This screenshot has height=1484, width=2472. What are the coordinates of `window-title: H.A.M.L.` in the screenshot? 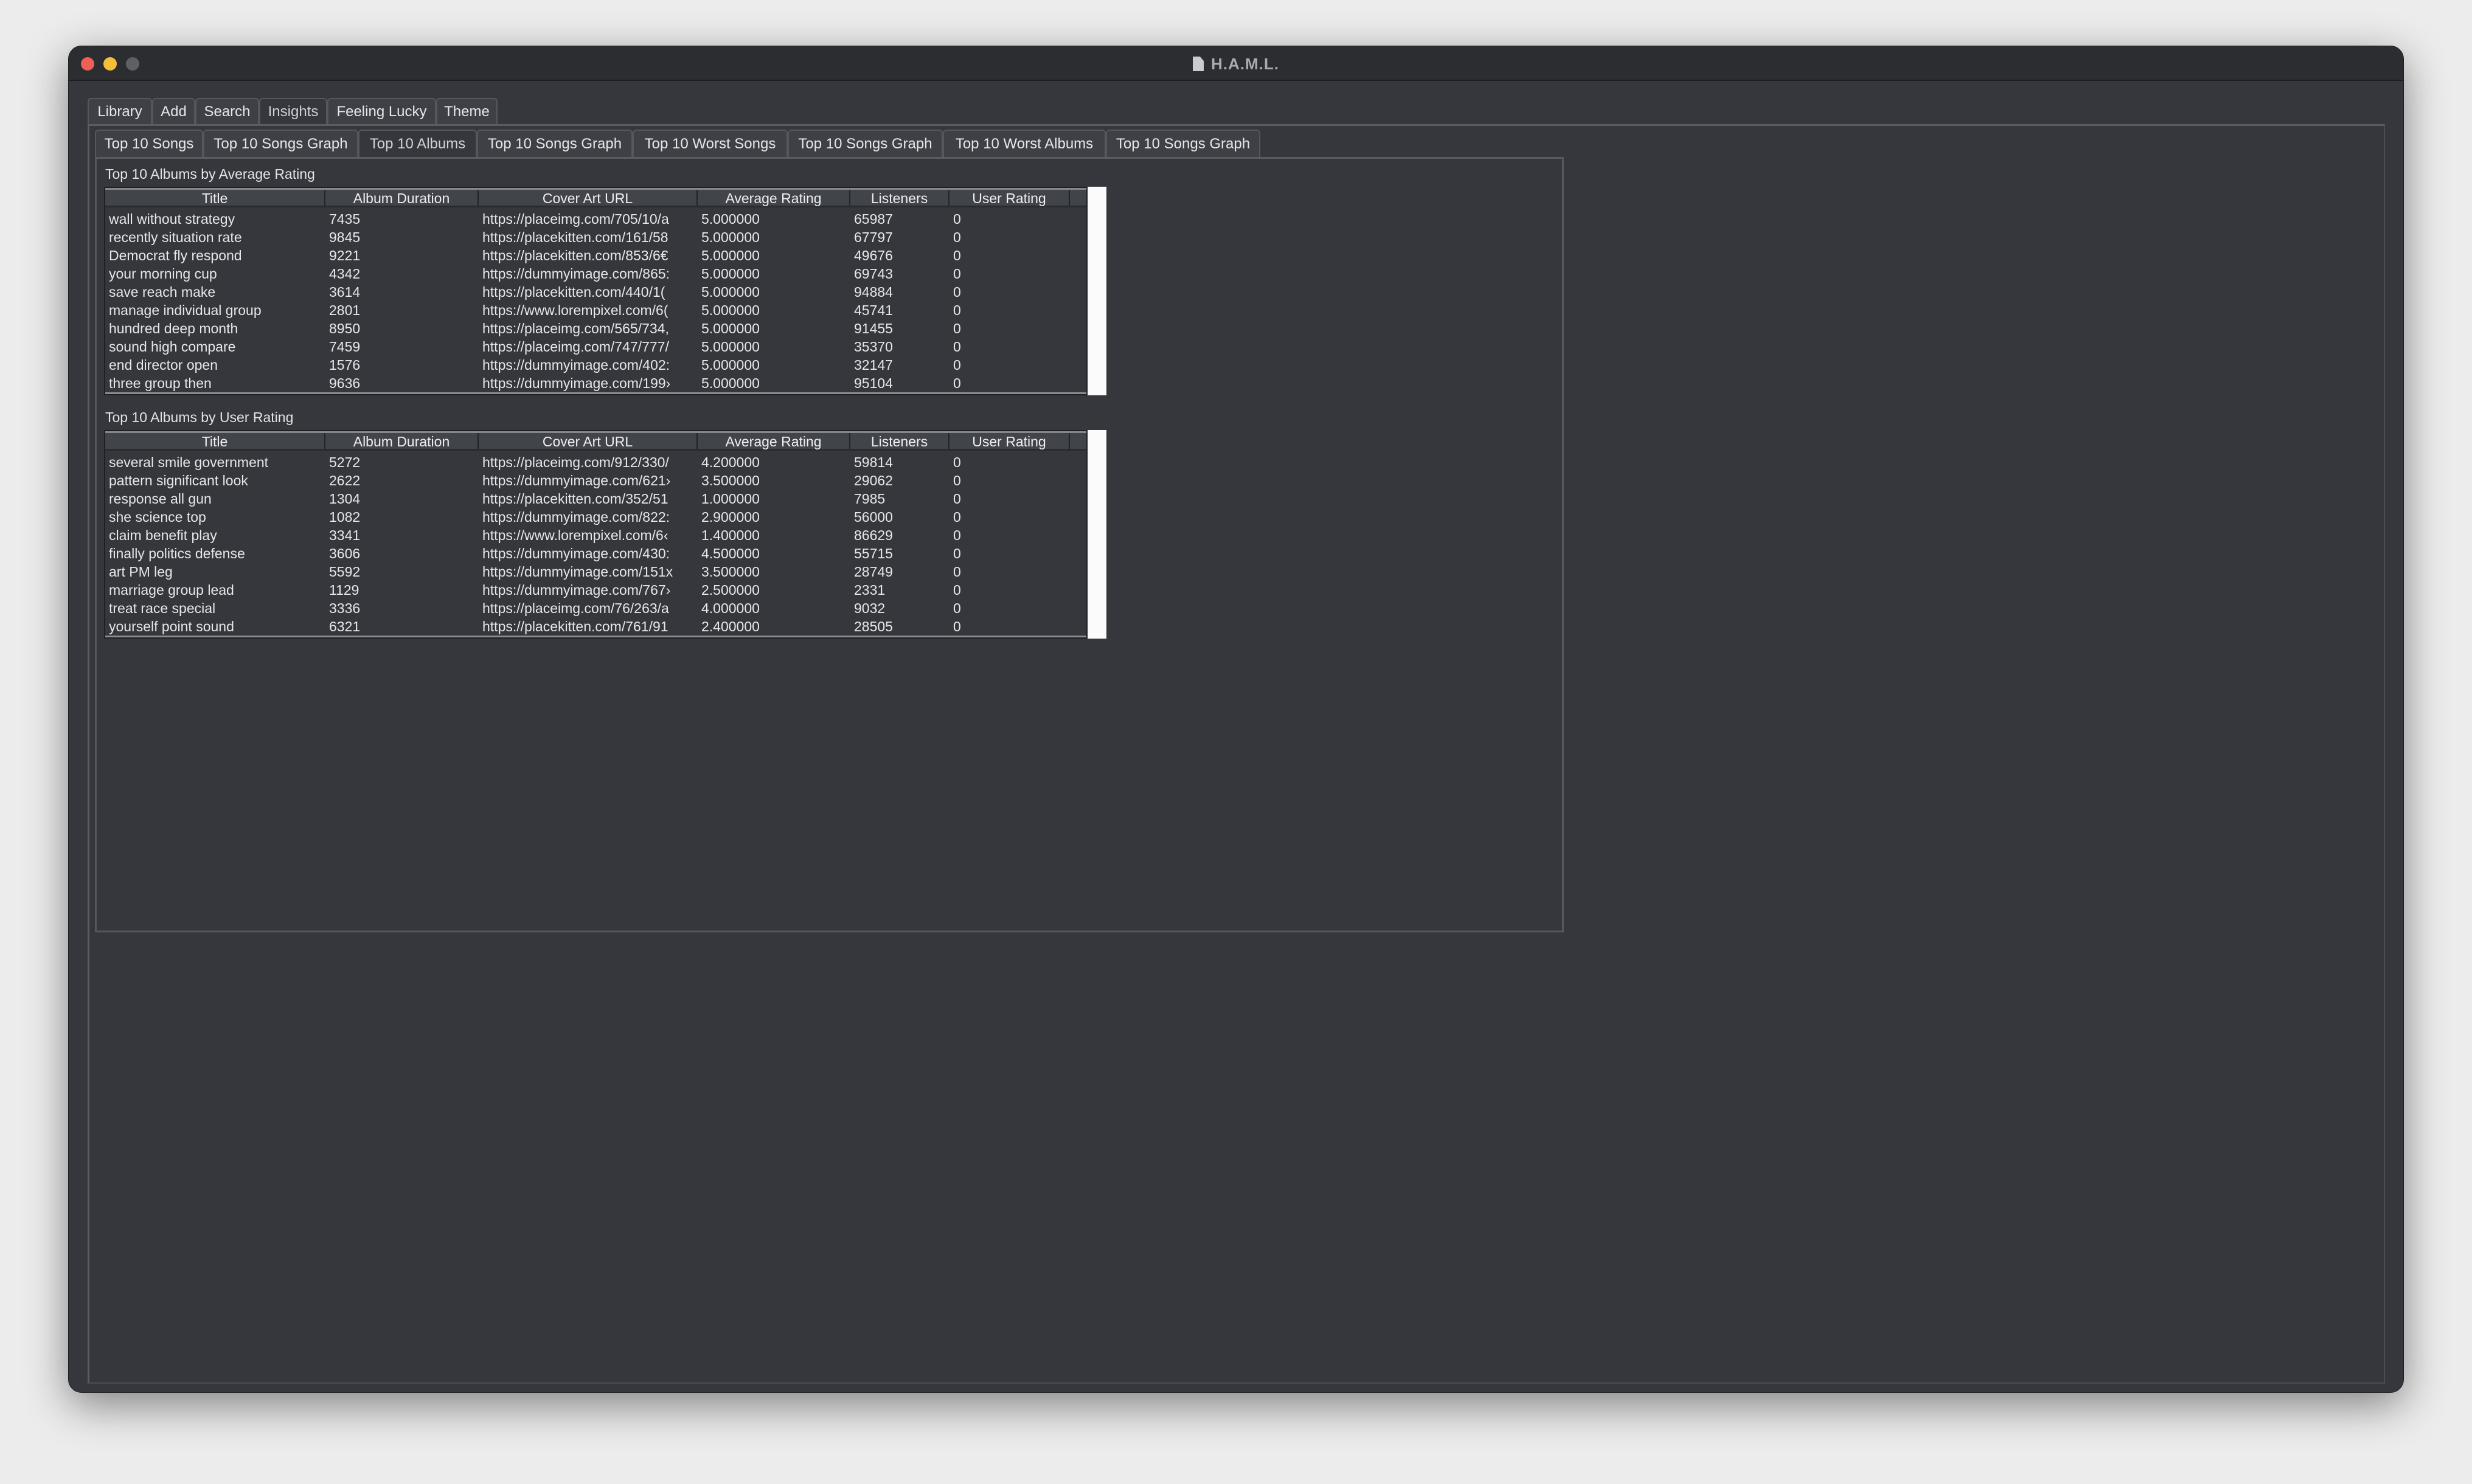 It's located at (1236, 64).